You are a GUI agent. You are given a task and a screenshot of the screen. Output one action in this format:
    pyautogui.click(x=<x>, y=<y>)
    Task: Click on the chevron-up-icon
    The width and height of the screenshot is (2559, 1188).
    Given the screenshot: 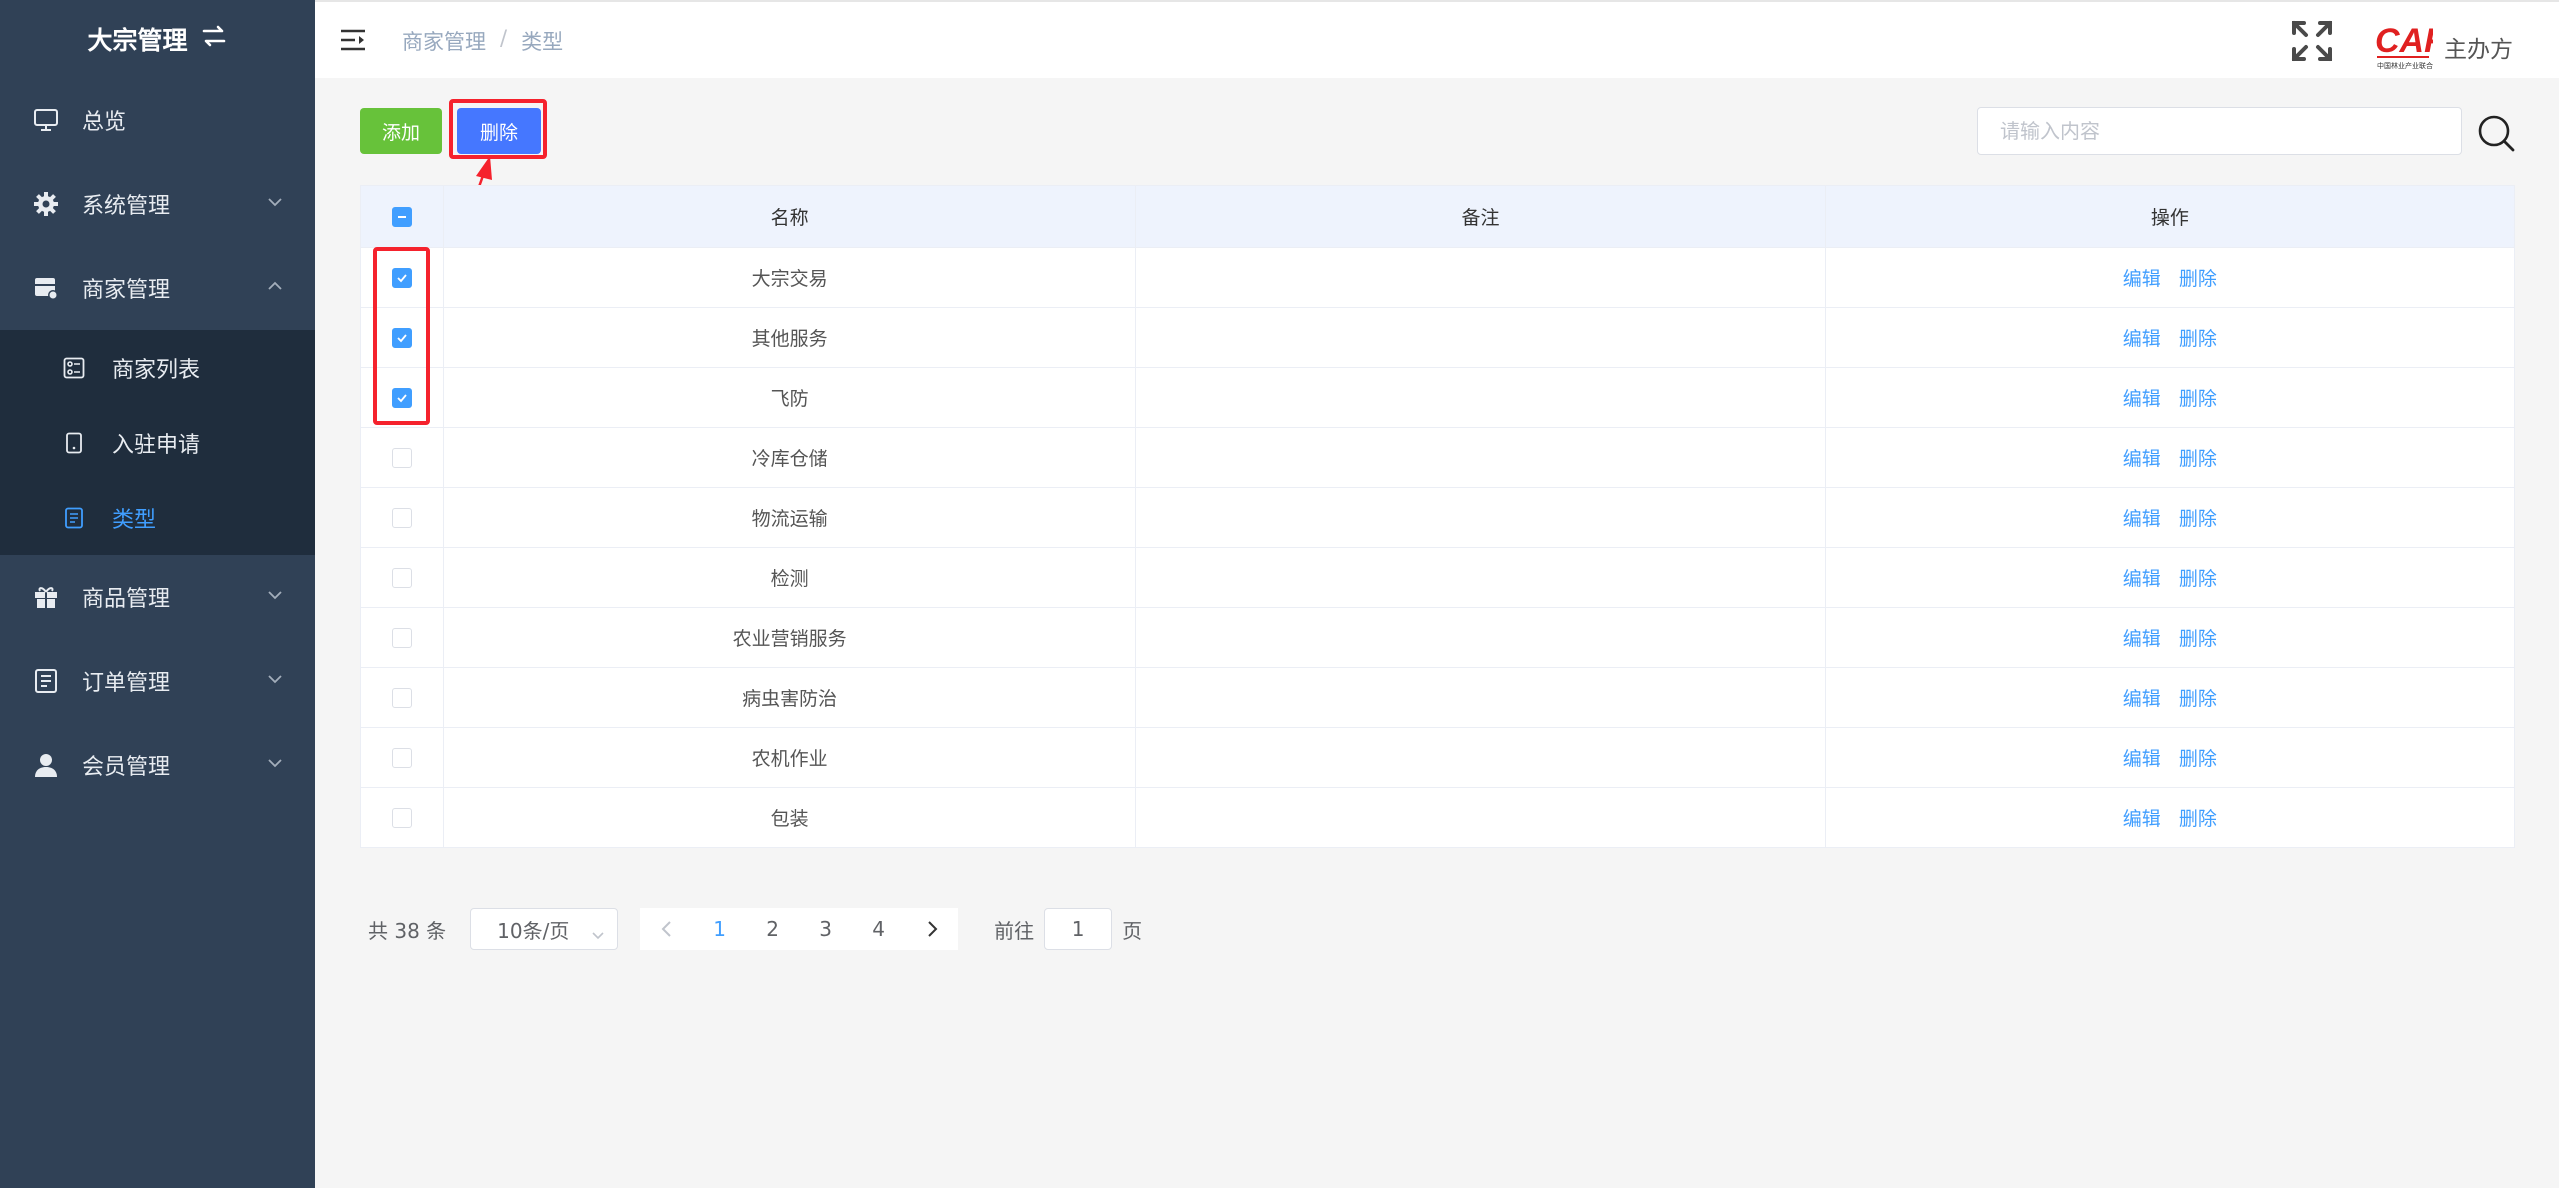 What is the action you would take?
    pyautogui.click(x=275, y=286)
    